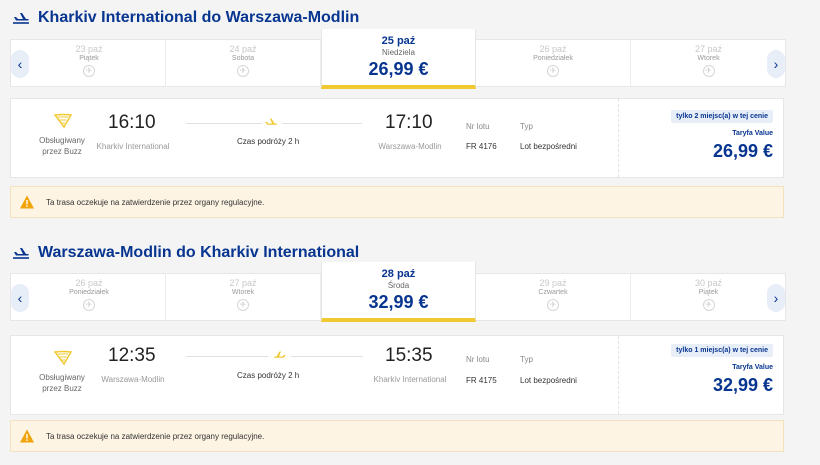  Describe the element at coordinates (722, 350) in the screenshot. I see `seats-left-badge: tylko 1 miejsc(a) w tej cenie` at that location.